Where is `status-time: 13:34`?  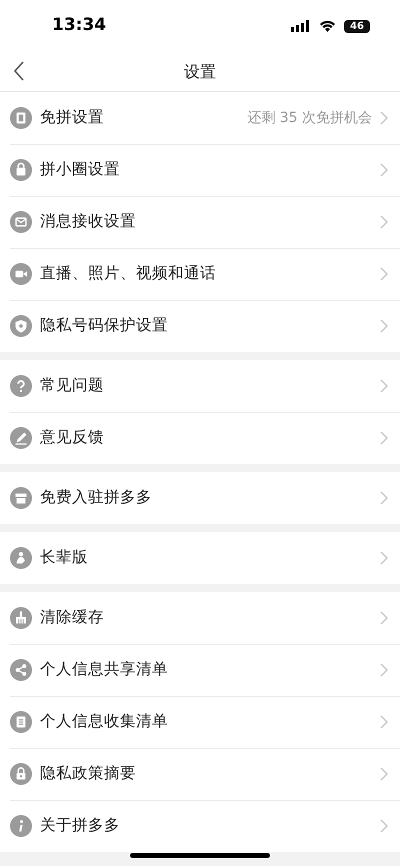
status-time: 13:34 is located at coordinates (79, 26).